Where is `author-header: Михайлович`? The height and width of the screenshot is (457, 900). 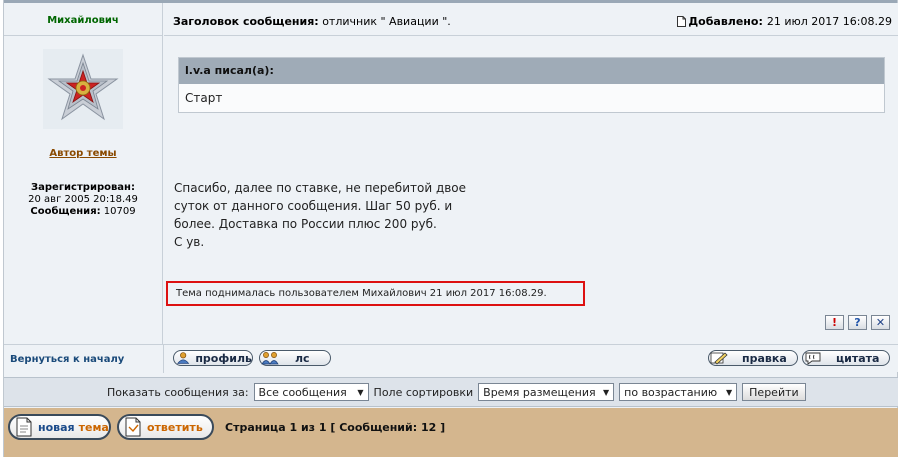
author-header: Михайлович is located at coordinates (83, 19).